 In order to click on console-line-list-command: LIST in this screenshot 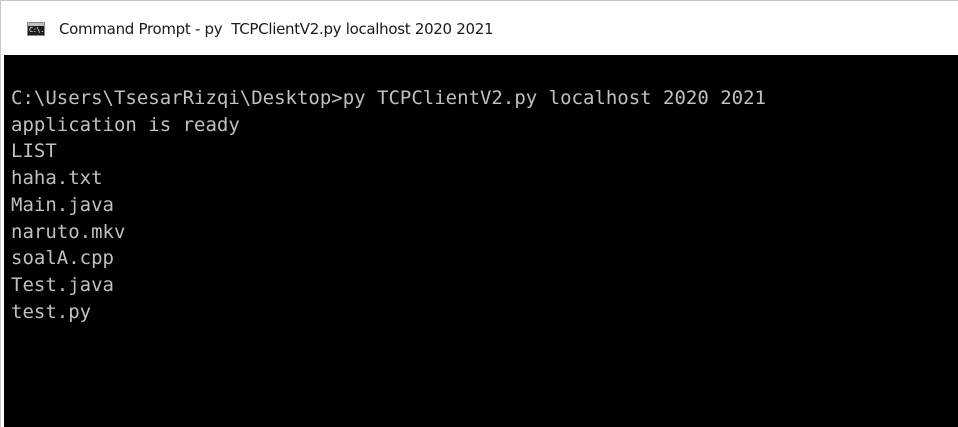, I will do `click(34, 151)`.